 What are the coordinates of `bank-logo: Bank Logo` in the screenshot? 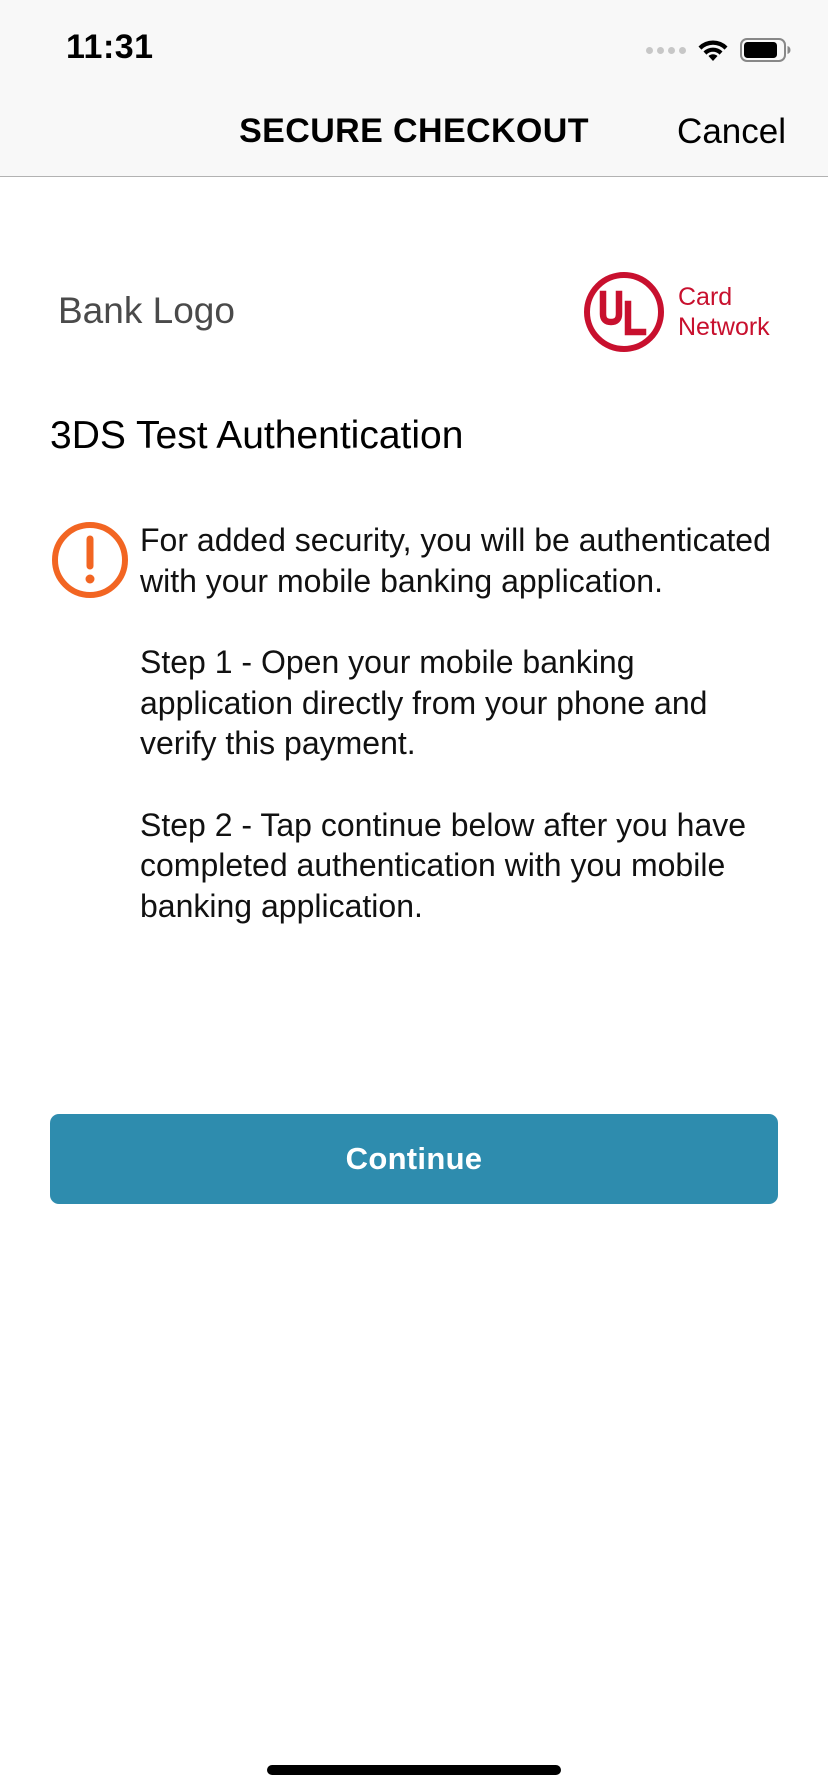 It's located at (146, 310).